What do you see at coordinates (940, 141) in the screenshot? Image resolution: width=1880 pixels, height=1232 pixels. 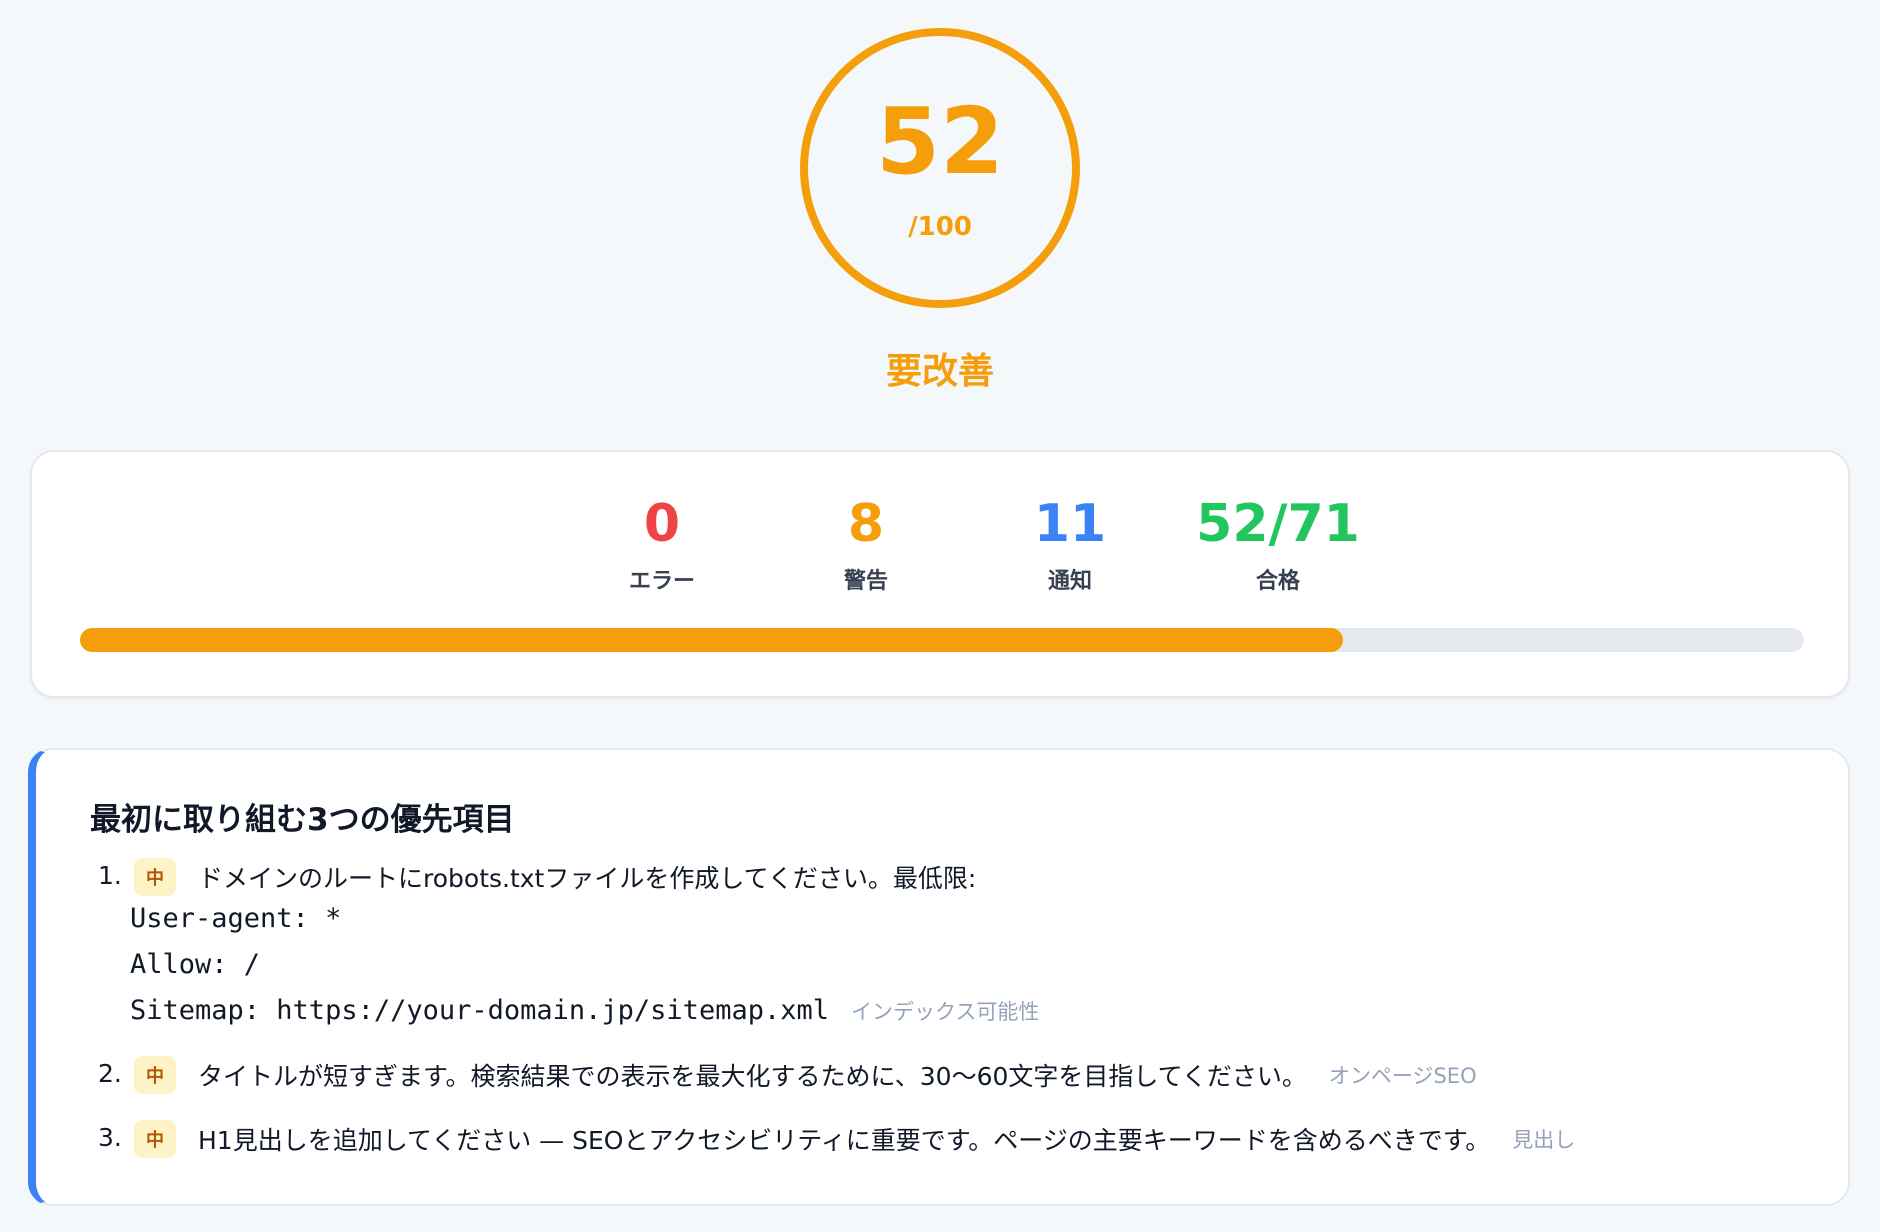 I see `score-value: 52` at bounding box center [940, 141].